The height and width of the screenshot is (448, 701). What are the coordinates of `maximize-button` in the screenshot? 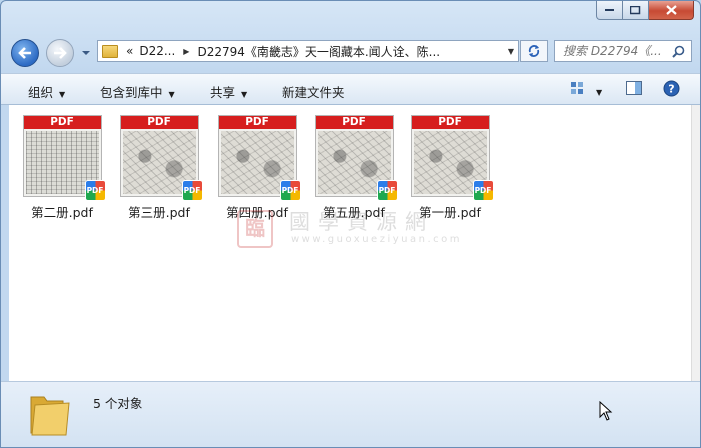 It's located at (636, 10).